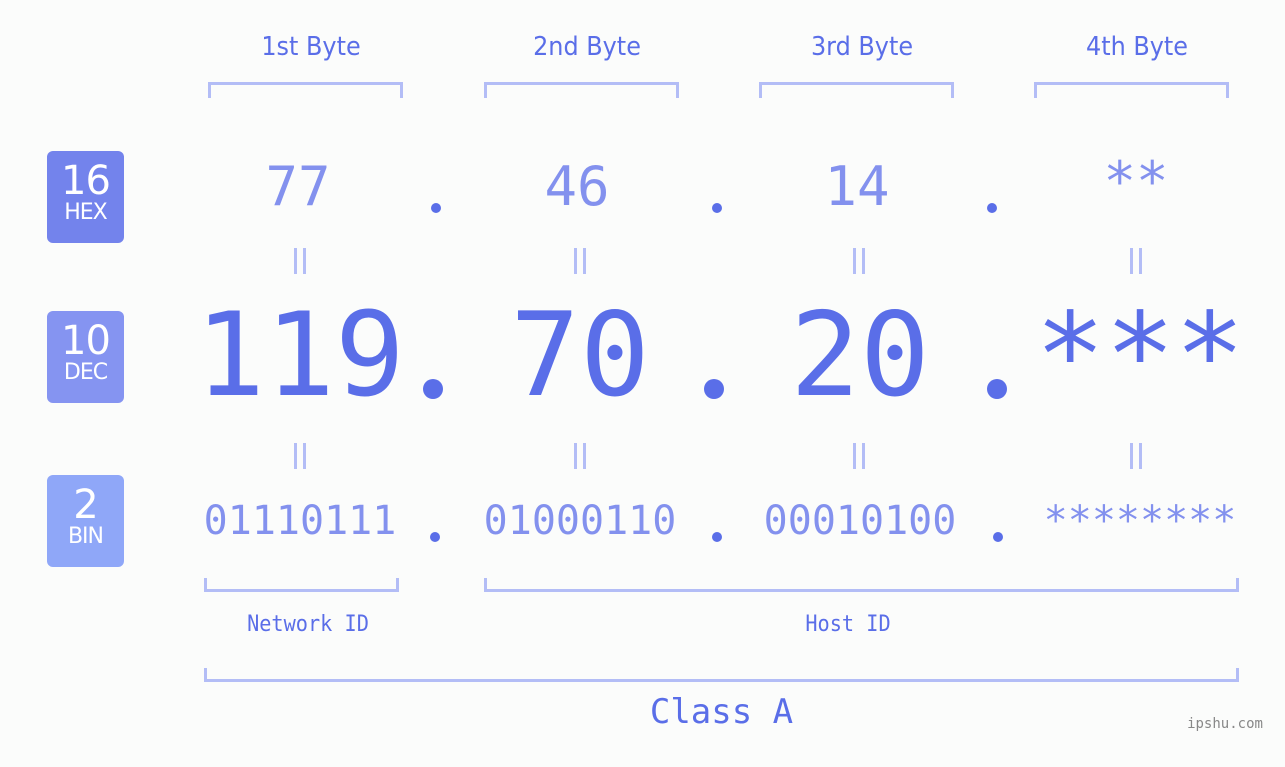 This screenshot has height=767, width=1285. What do you see at coordinates (308, 624) in the screenshot?
I see `network-id-label: Network ID` at bounding box center [308, 624].